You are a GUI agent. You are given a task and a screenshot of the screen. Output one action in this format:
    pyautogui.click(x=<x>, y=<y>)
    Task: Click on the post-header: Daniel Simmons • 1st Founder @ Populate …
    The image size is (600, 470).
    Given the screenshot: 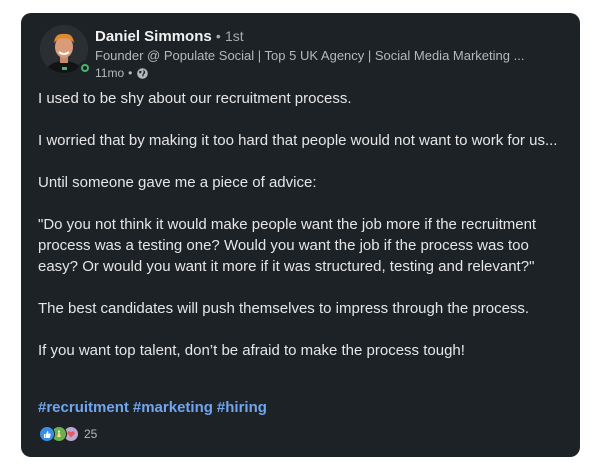 What is the action you would take?
    pyautogui.click(x=330, y=54)
    